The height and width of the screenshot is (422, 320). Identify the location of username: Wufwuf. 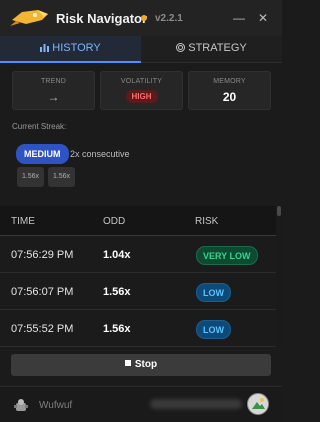
(56, 405).